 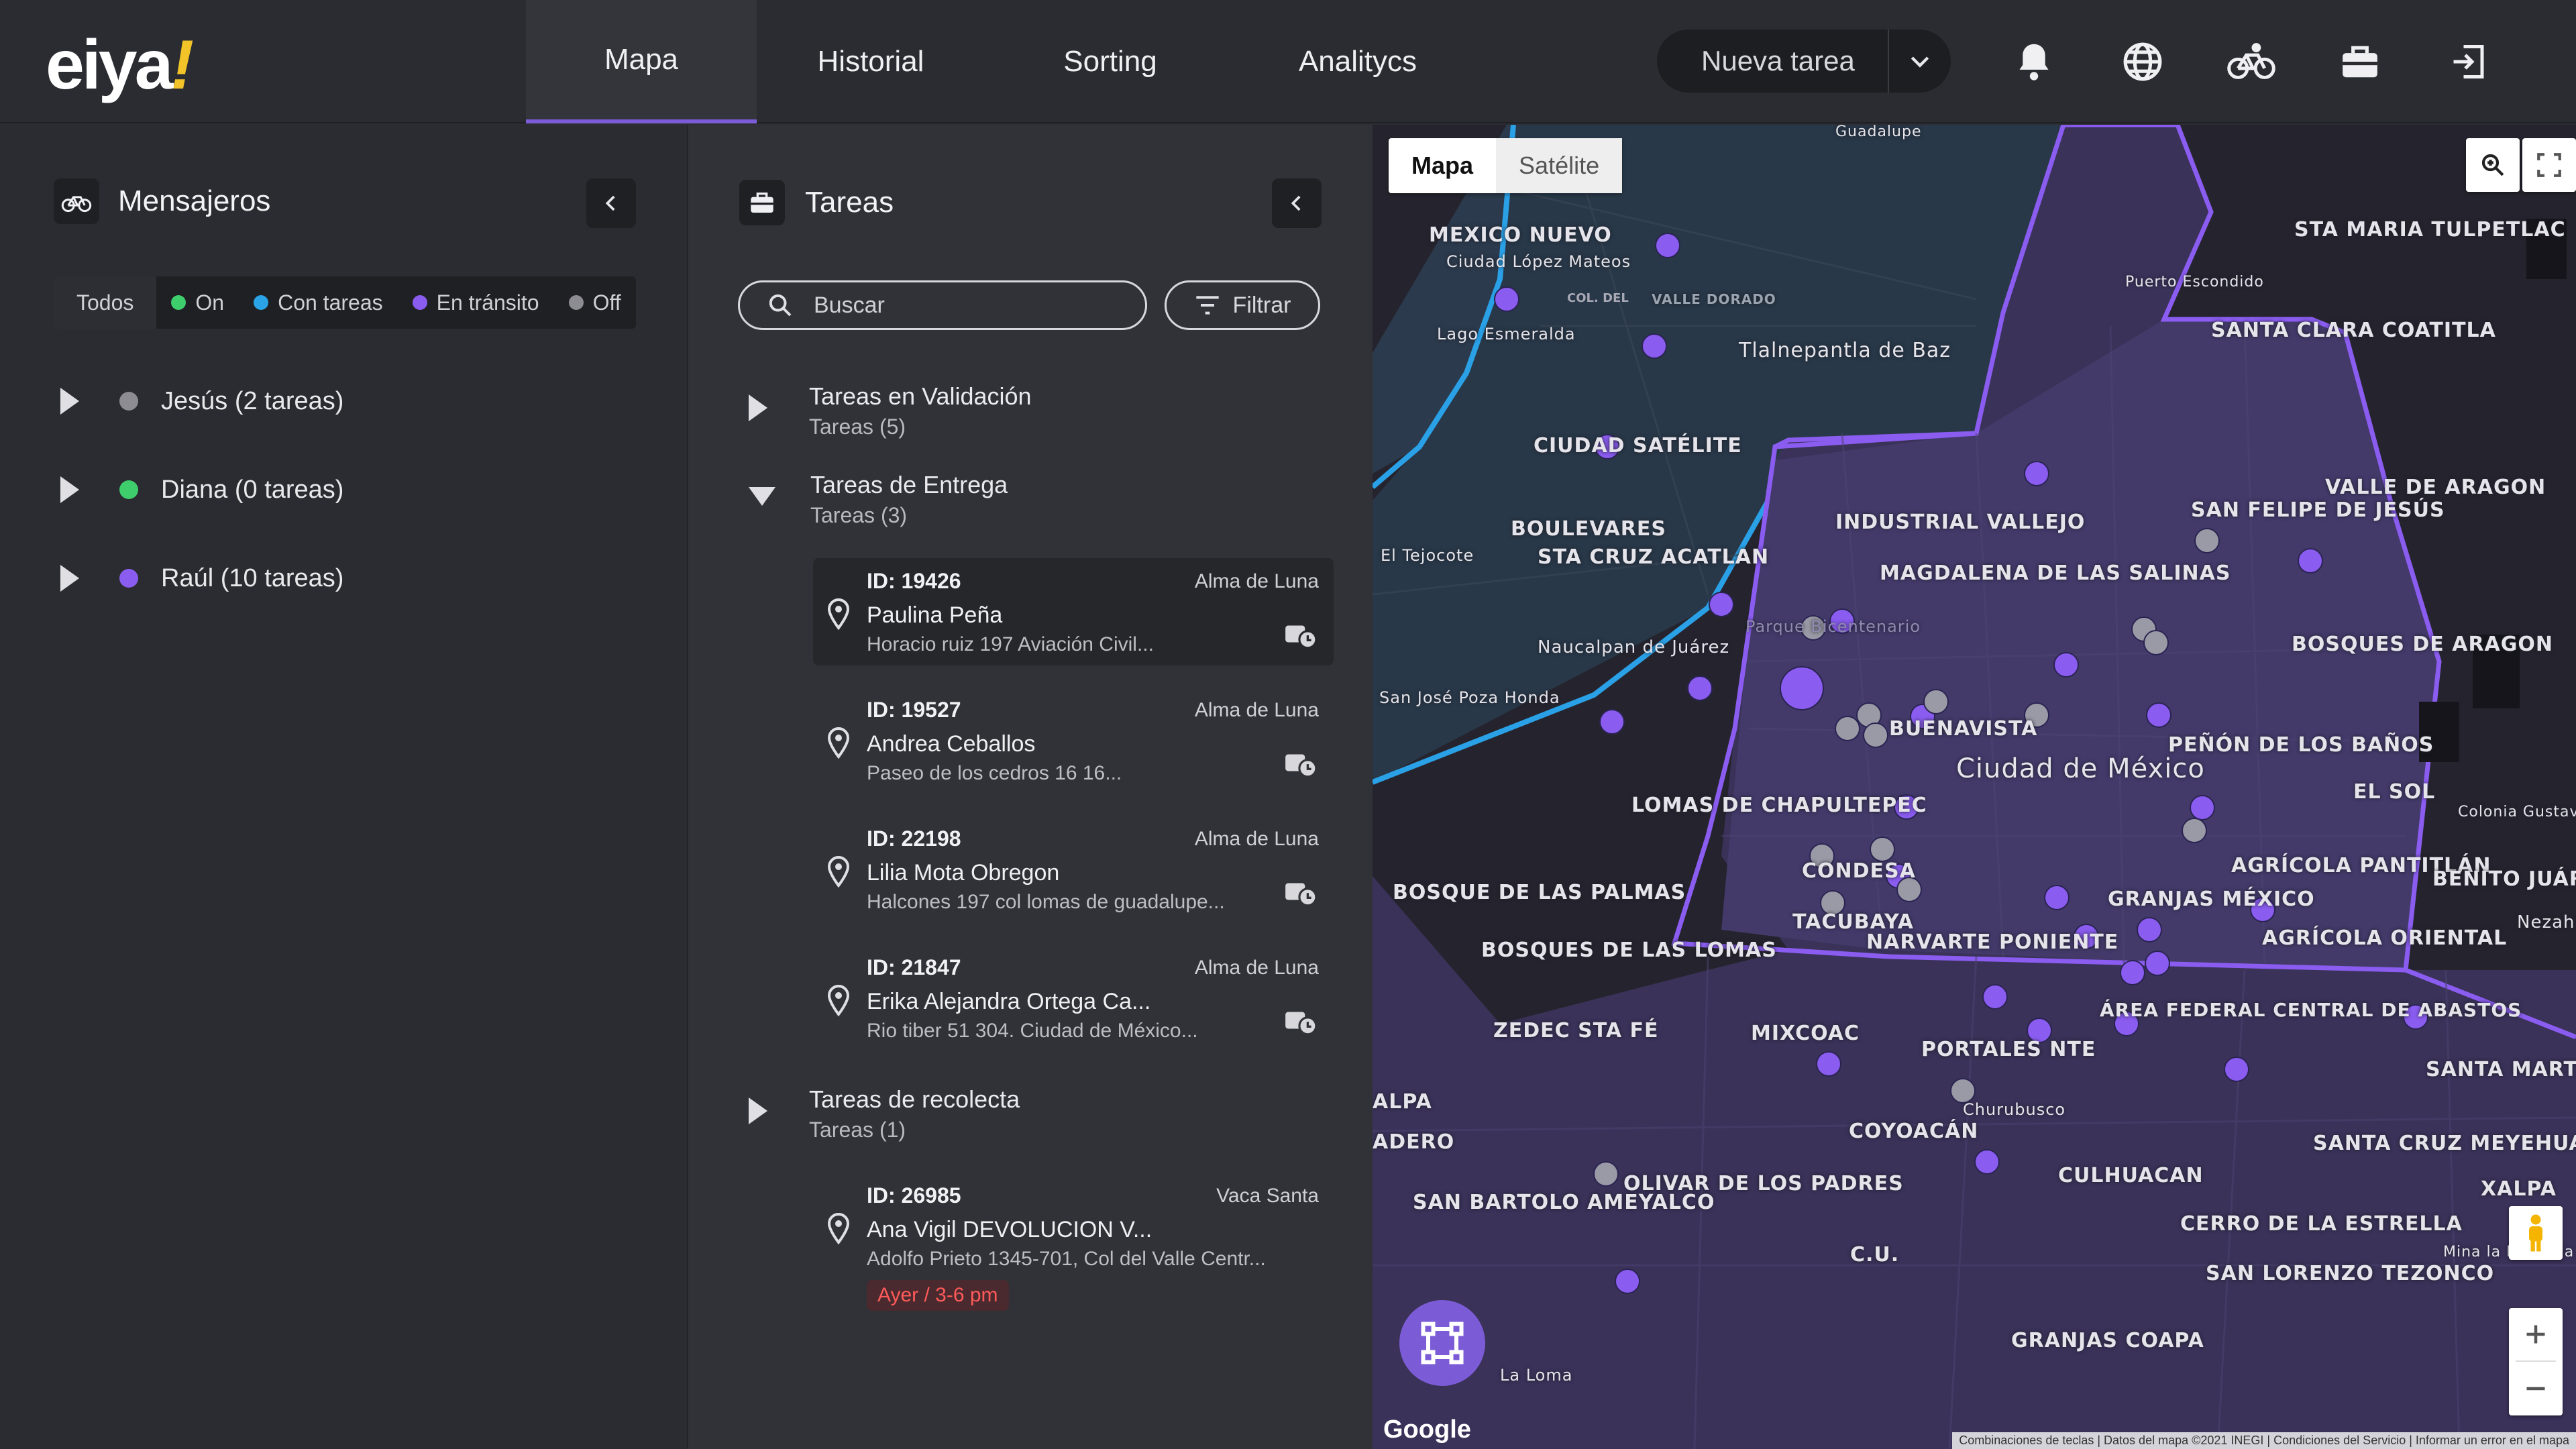 I want to click on courier-row-raul: Raúl (10 tareas), so click(x=201, y=578).